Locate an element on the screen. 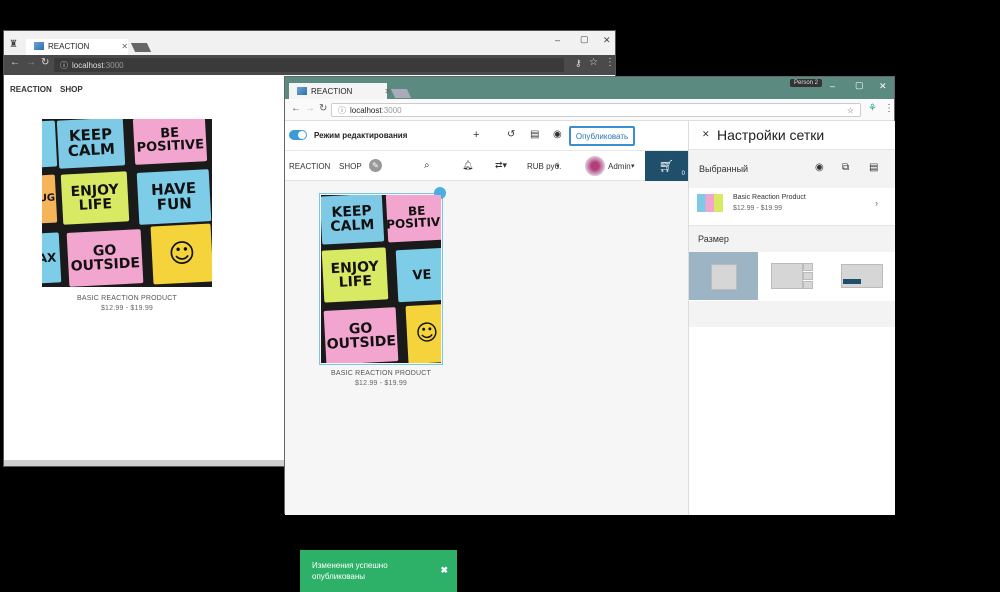 This screenshot has height=592, width=1000. duplicate-icon: ⧉ is located at coordinates (845, 167).